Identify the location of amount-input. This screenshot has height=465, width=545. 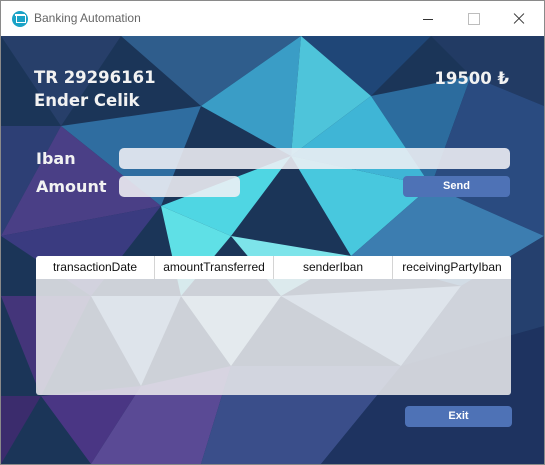
(179, 186).